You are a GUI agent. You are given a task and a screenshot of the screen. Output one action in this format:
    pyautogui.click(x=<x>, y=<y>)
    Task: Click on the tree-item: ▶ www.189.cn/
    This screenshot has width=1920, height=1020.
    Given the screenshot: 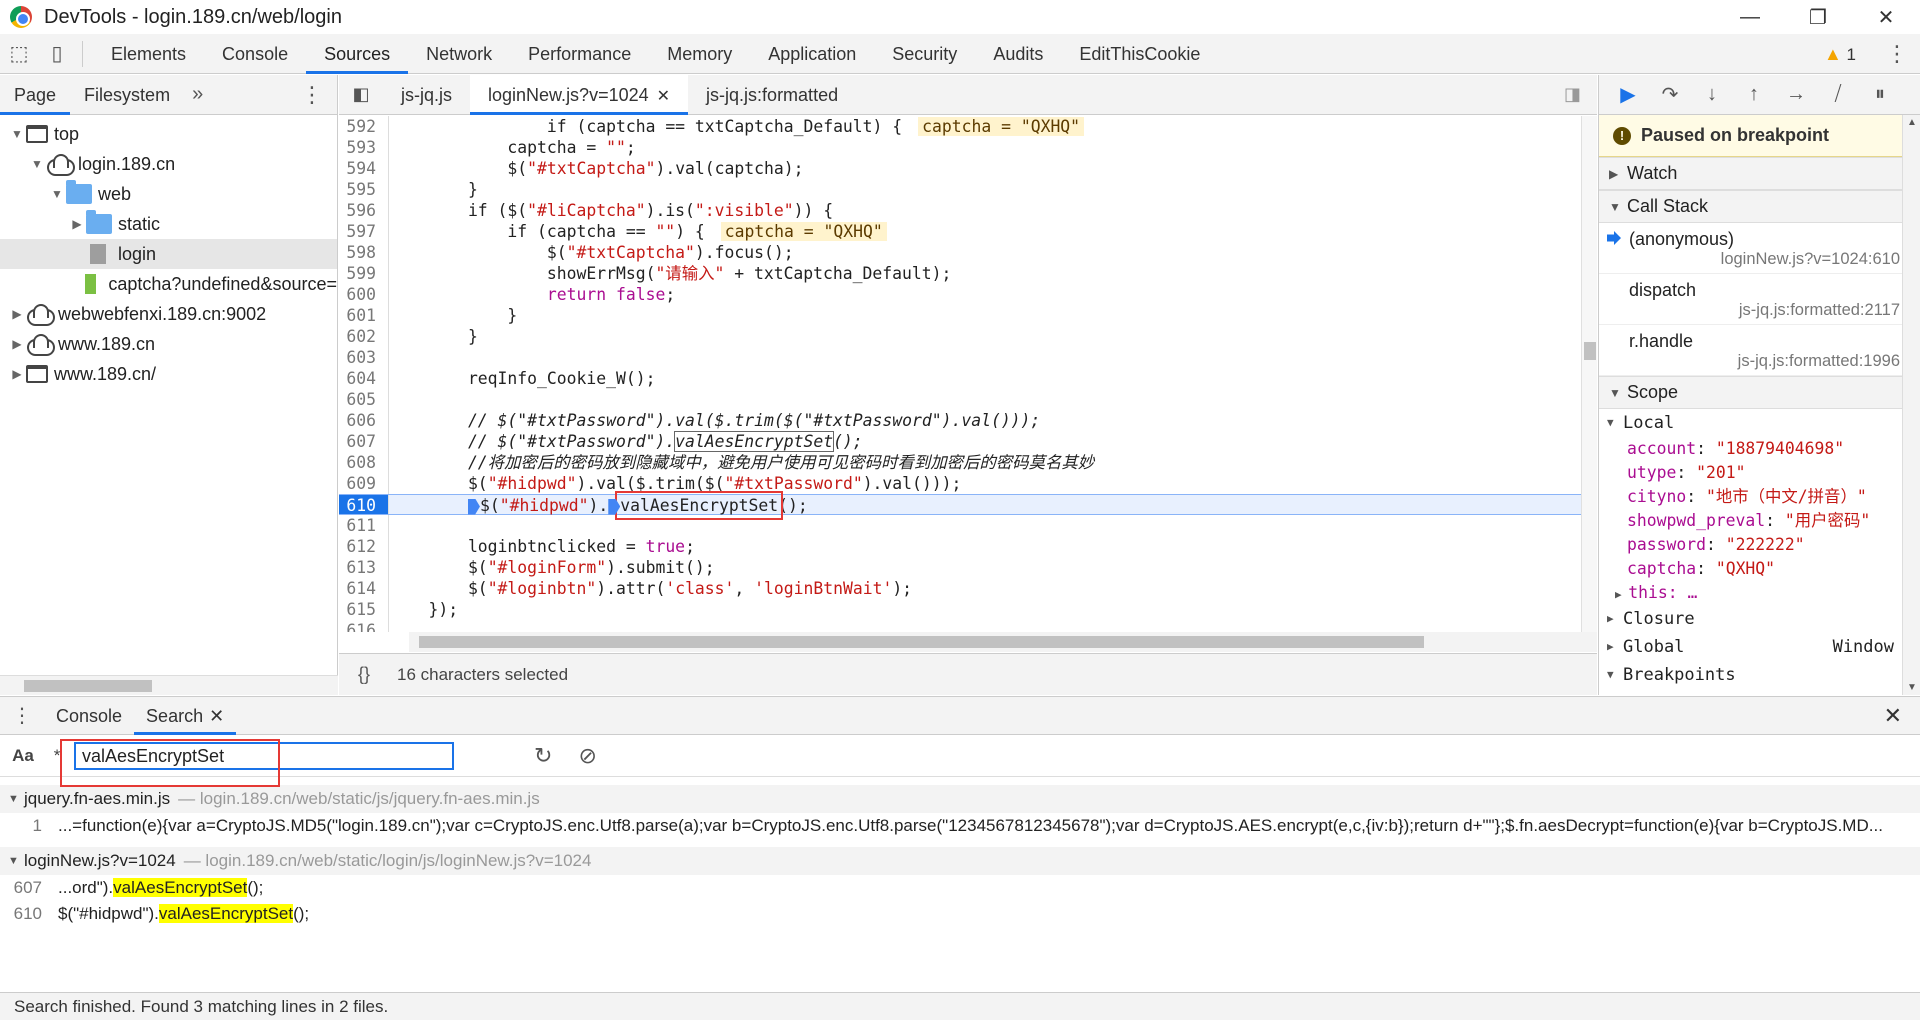 What is the action you would take?
    pyautogui.click(x=168, y=374)
    